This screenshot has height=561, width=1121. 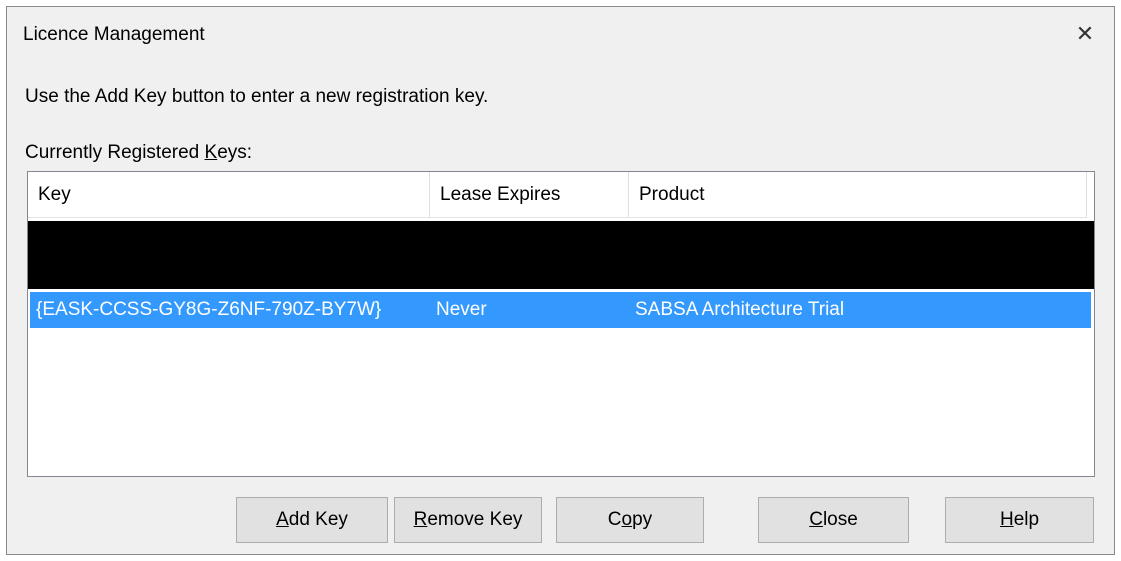 I want to click on remove-key-mnemonic: R, so click(x=420, y=519).